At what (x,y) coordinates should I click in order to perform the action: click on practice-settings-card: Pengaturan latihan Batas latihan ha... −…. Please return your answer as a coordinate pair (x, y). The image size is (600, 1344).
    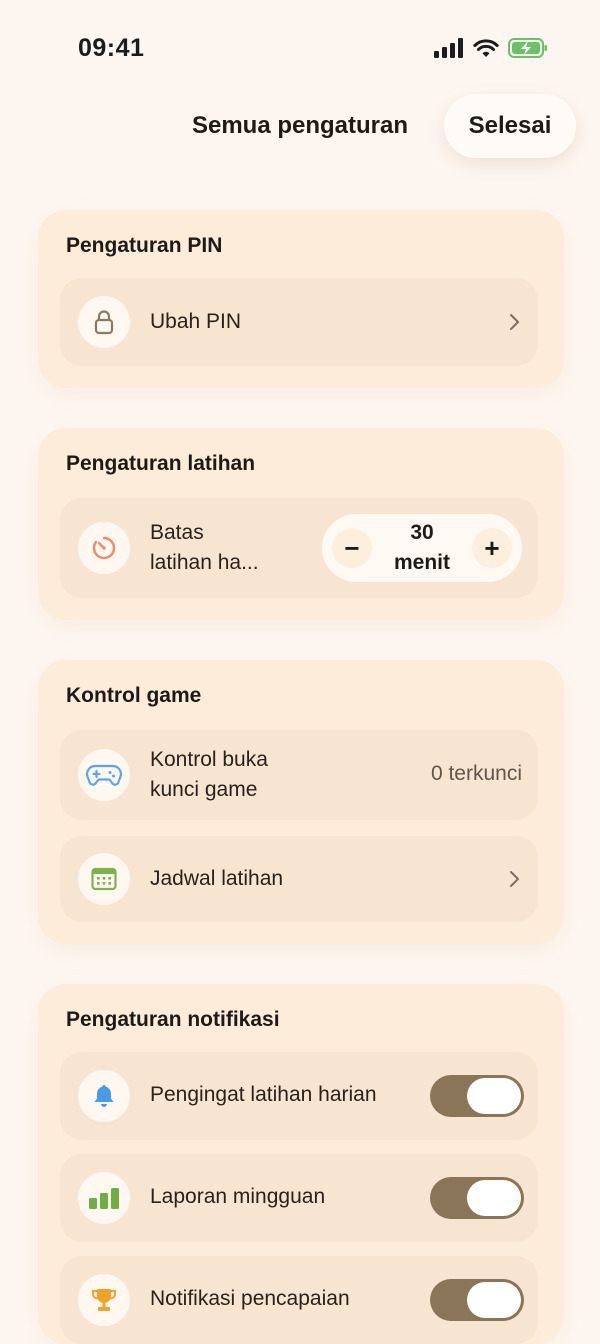
    Looking at the image, I should click on (301, 524).